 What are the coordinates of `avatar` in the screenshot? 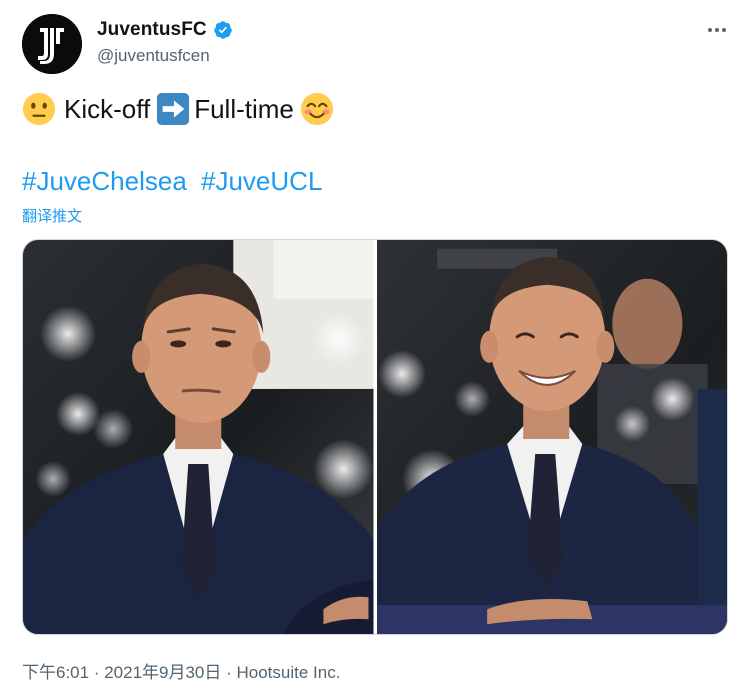 It's located at (52, 44).